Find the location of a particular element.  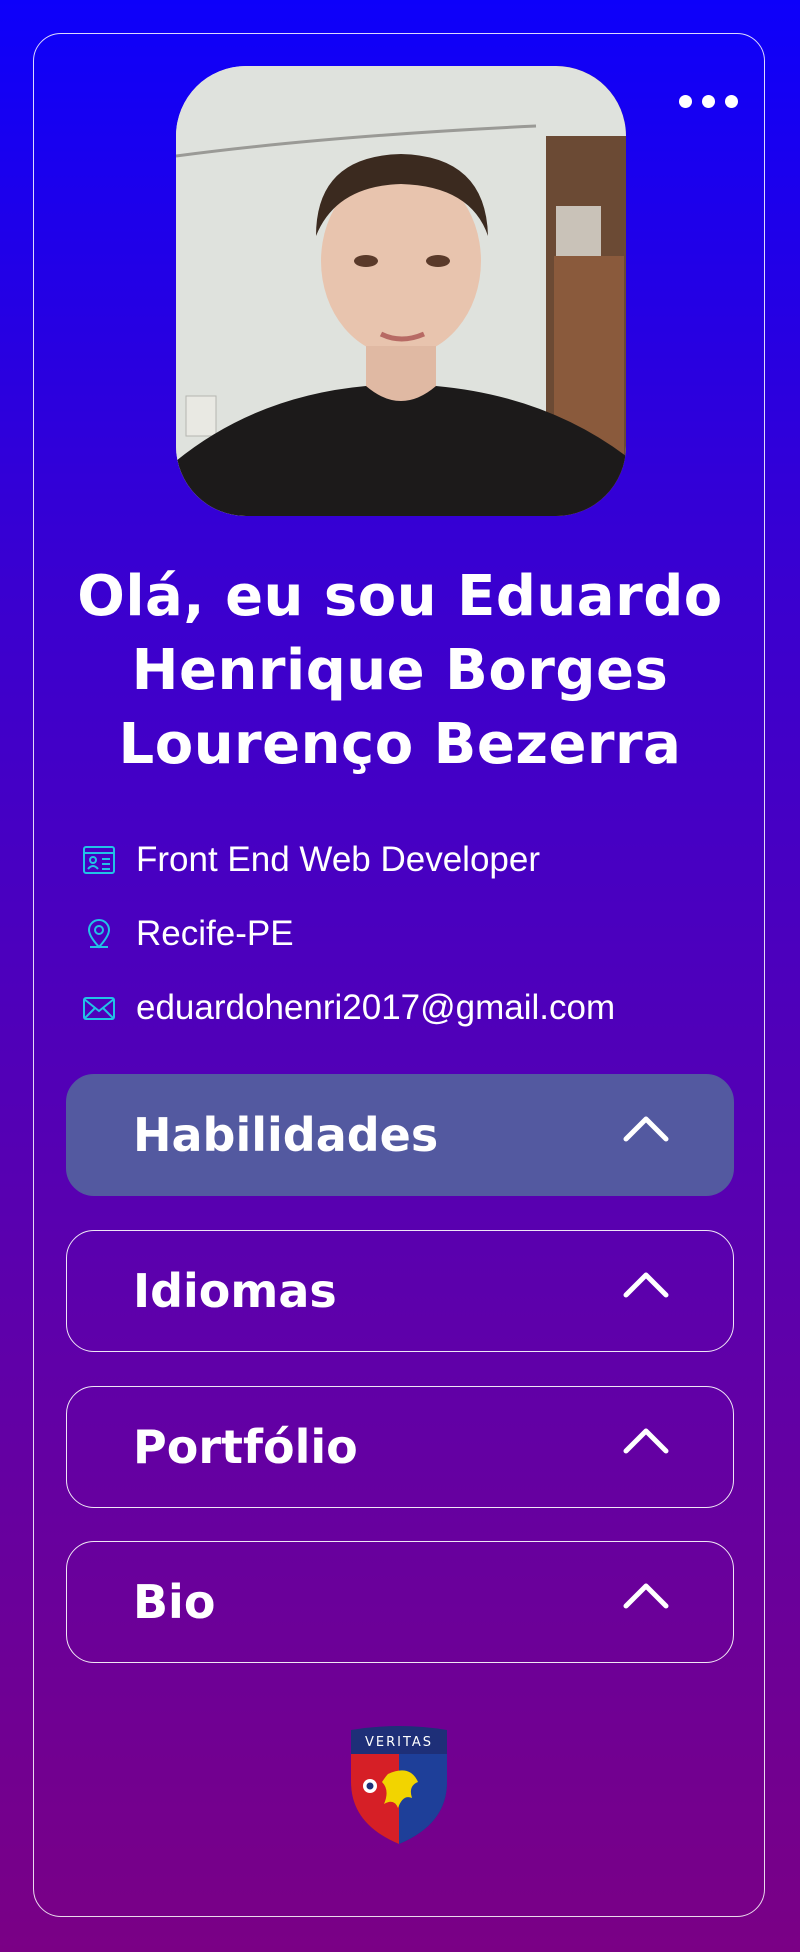

crest-logo: VERITAS is located at coordinates (399, 1785).